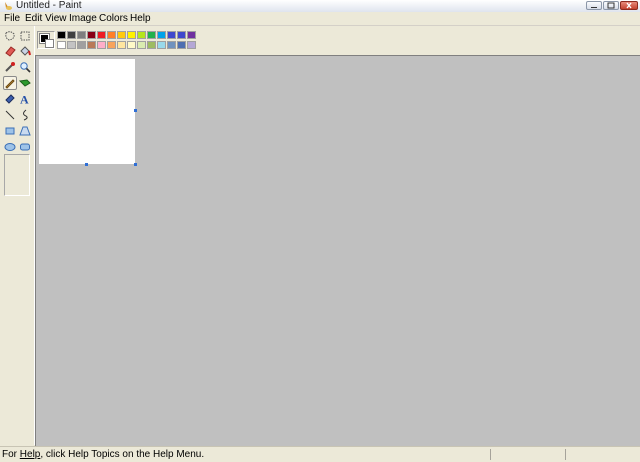 The width and height of the screenshot is (640, 462). What do you see at coordinates (565, 454) in the screenshot?
I see `status-panel-size` at bounding box center [565, 454].